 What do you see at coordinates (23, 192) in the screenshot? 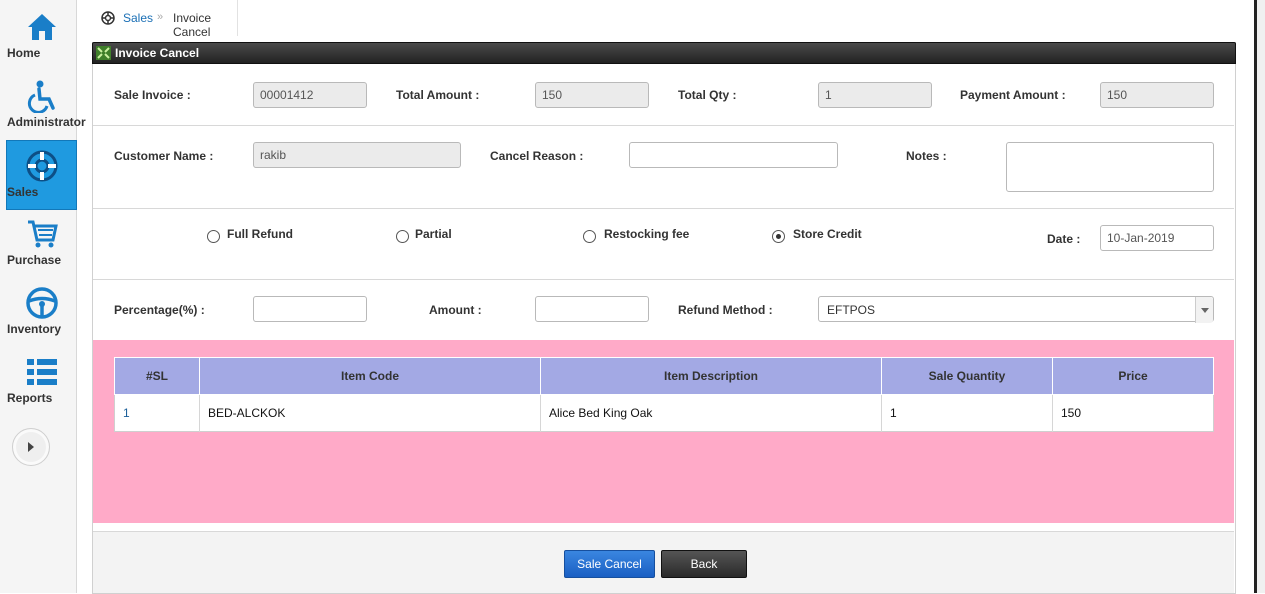
I see `sidebar-item-label: Sales` at bounding box center [23, 192].